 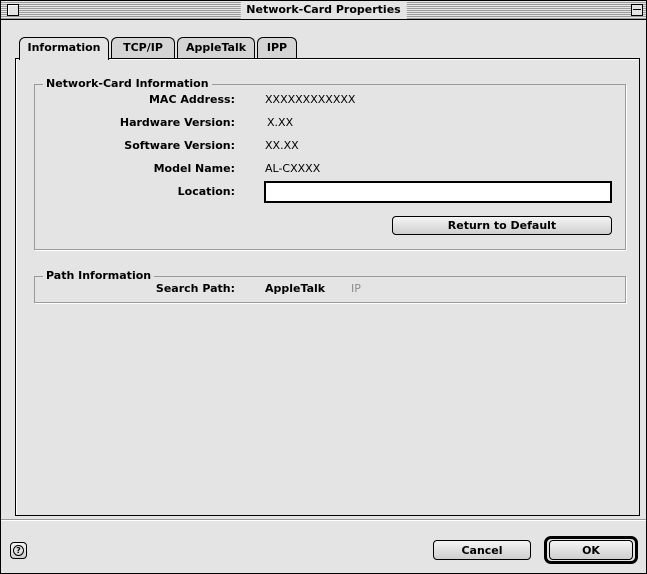 I want to click on model-name-label: Model Name:, so click(x=194, y=168).